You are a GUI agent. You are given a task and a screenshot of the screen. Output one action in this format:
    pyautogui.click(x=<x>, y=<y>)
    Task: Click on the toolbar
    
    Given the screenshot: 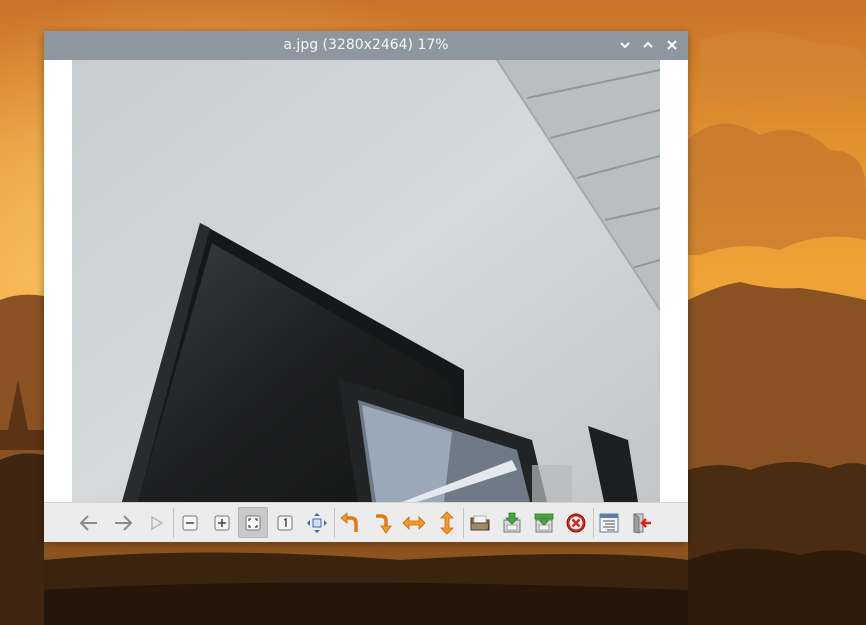 What is the action you would take?
    pyautogui.click(x=366, y=522)
    